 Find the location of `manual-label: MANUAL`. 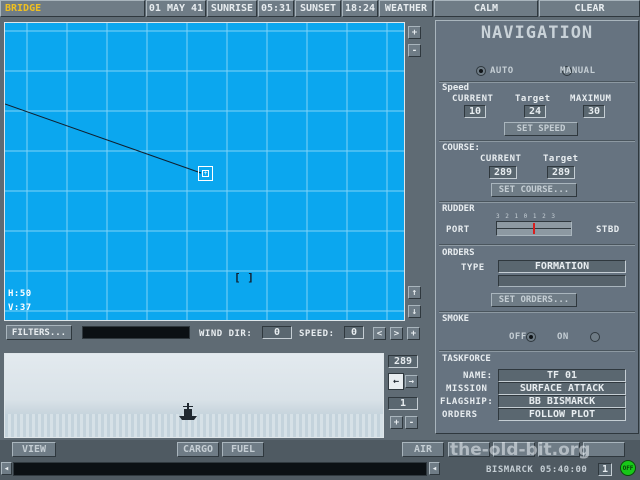

manual-label: MANUAL is located at coordinates (578, 71).